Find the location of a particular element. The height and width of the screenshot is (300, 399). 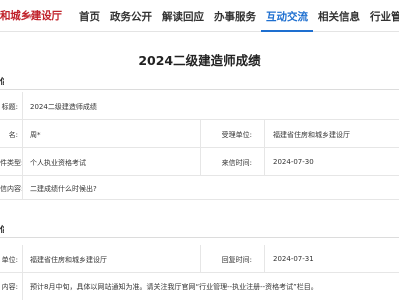

letter-type-label: 件类型: is located at coordinates (12, 163).